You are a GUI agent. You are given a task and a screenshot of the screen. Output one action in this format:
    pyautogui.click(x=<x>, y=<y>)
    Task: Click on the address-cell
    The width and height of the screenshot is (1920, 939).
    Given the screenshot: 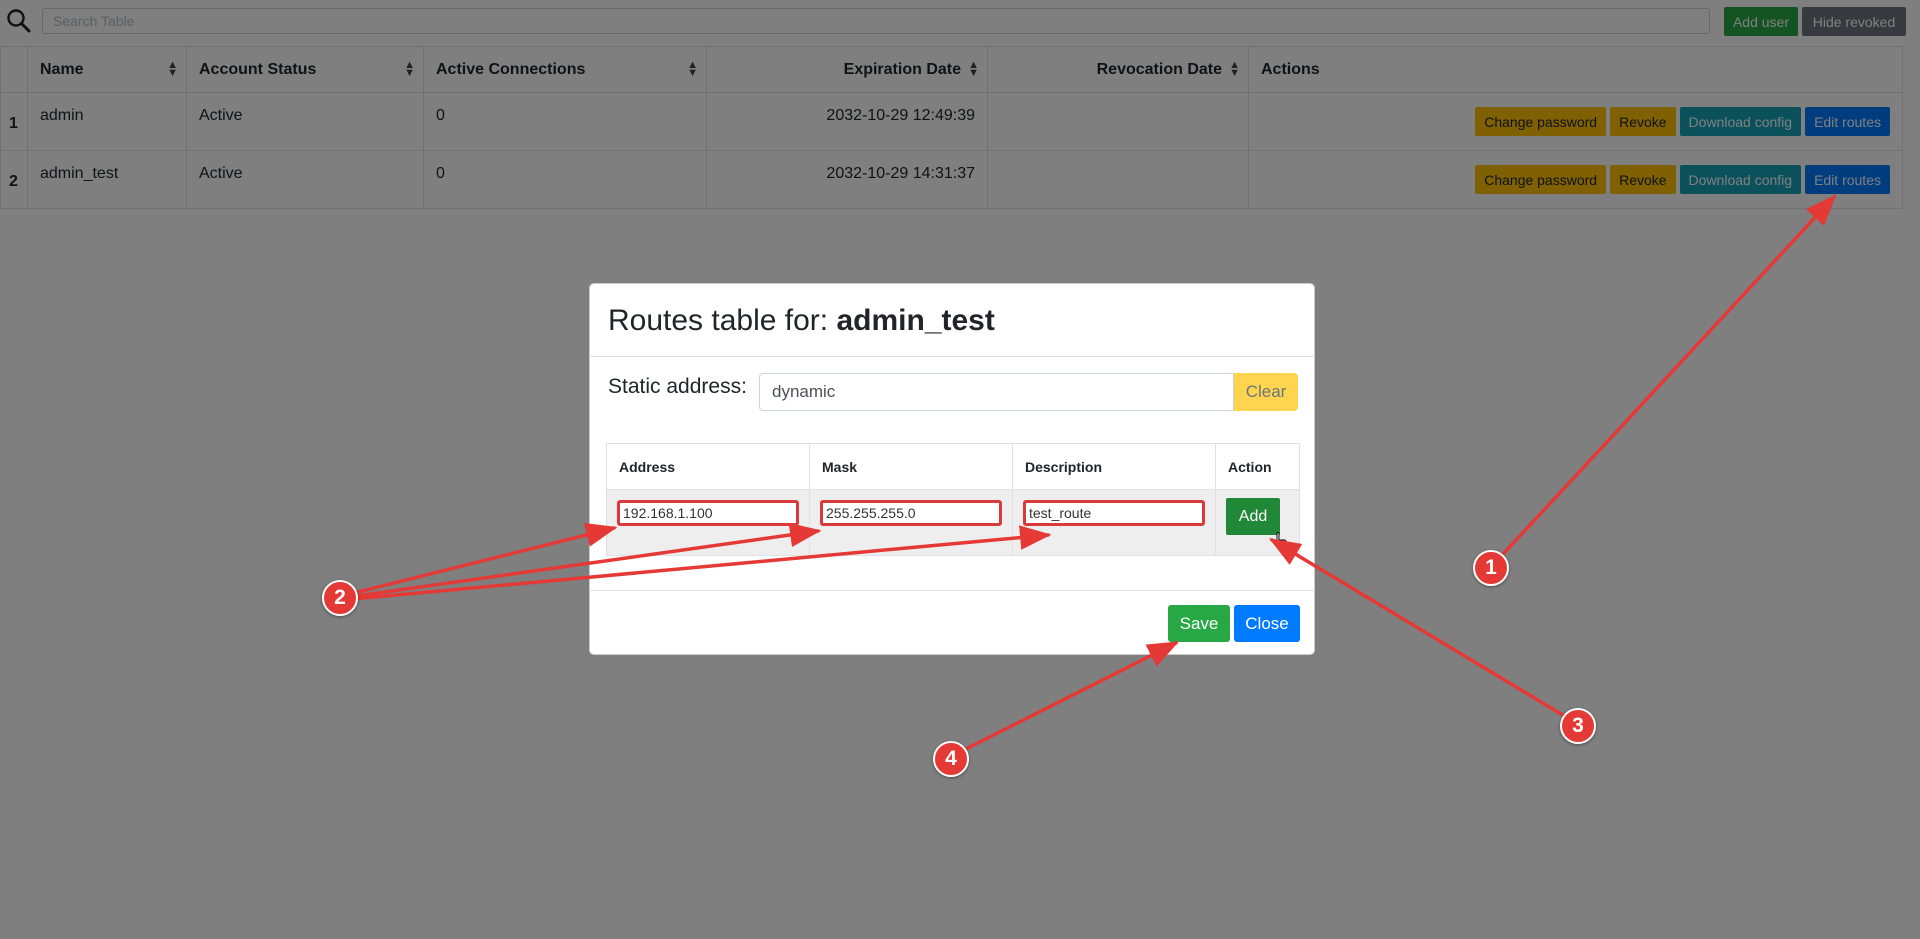 What is the action you would take?
    pyautogui.click(x=708, y=522)
    